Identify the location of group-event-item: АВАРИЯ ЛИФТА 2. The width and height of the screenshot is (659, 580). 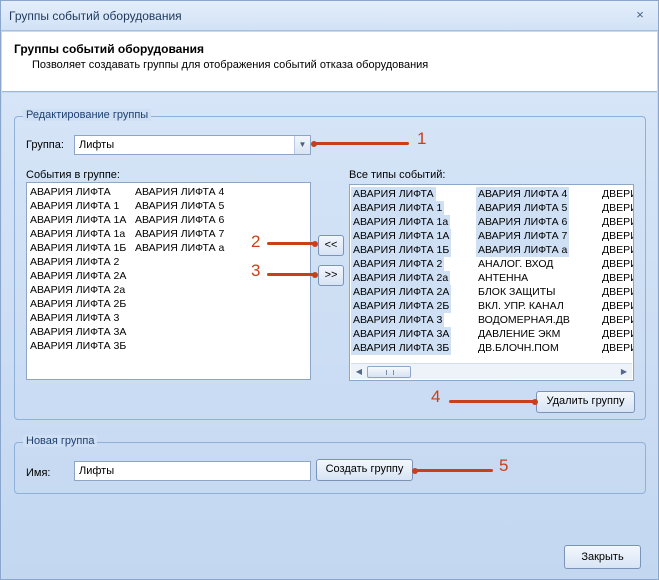
(74, 262).